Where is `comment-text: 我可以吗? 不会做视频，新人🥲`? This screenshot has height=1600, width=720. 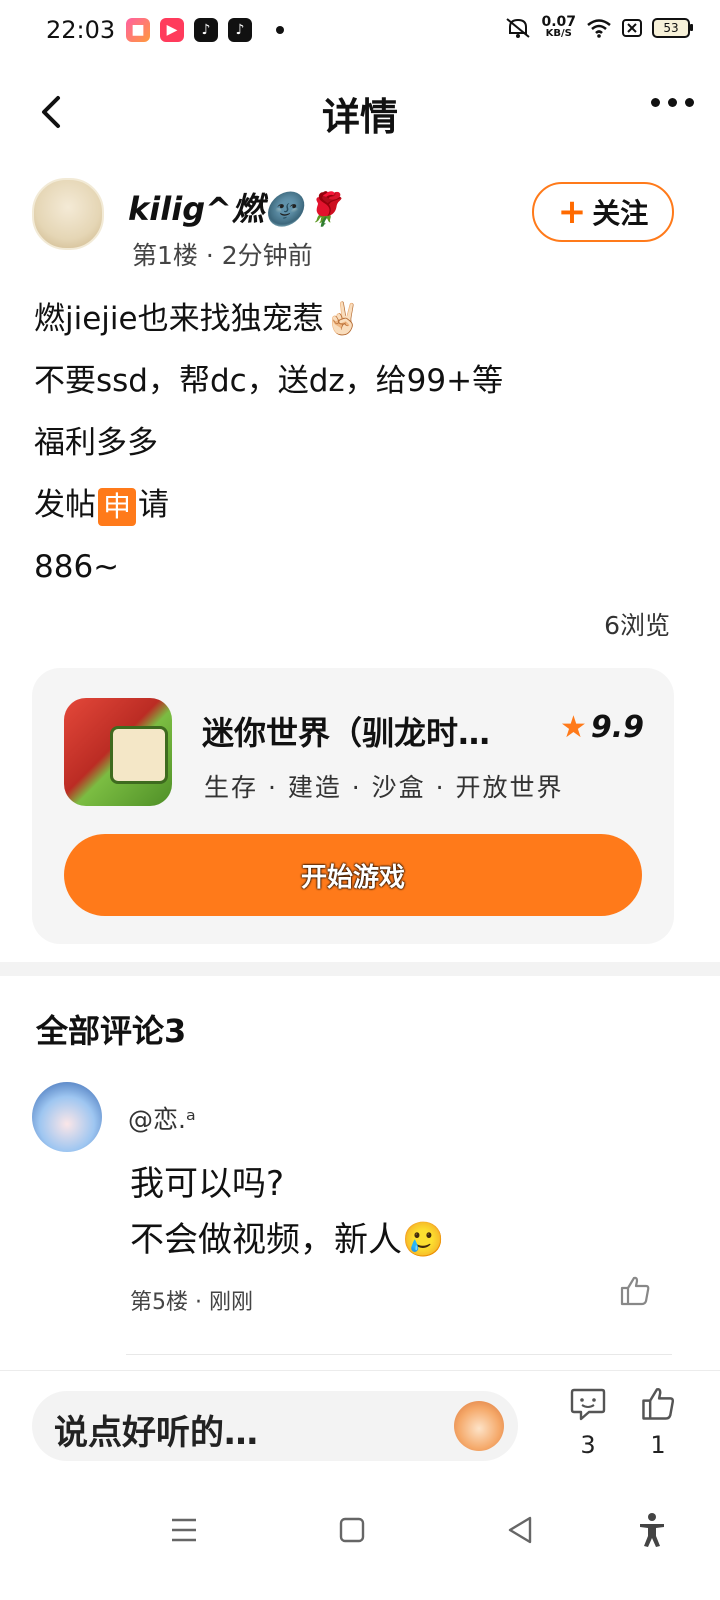
comment-text: 我可以吗? 不会做视频，新人🥲 is located at coordinates (287, 1212).